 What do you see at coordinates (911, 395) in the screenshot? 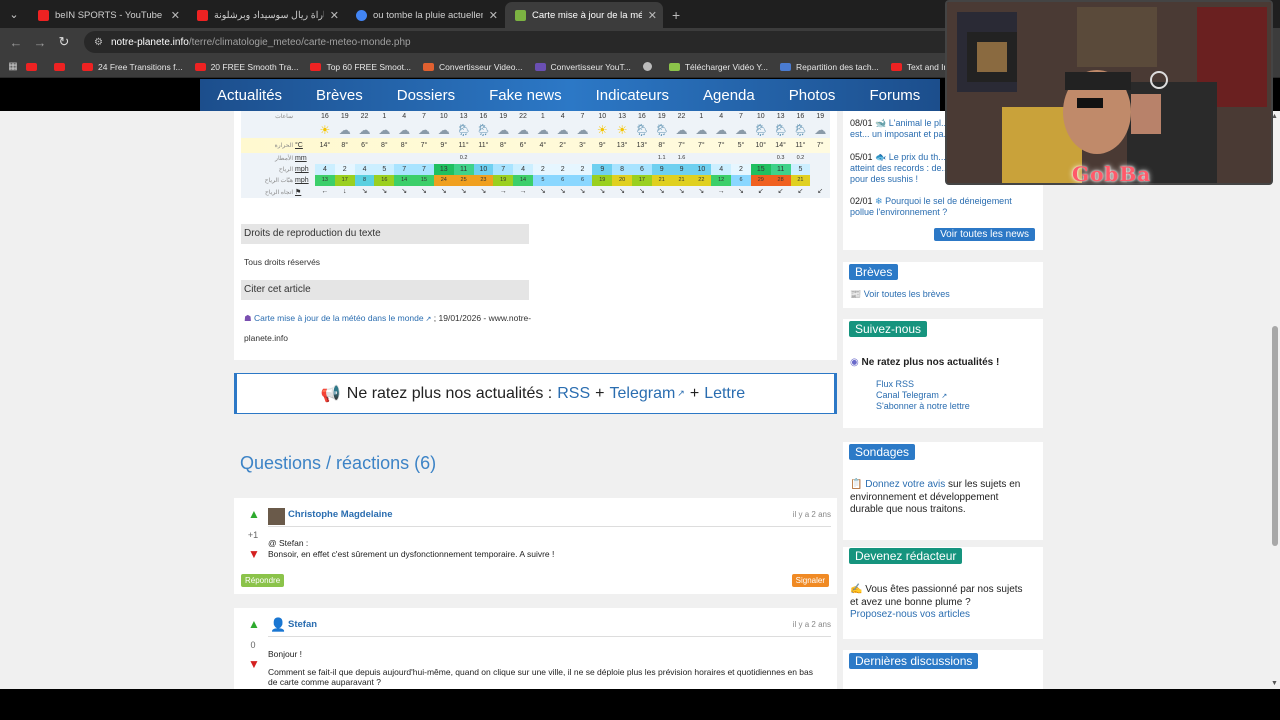
I see `telegram-link: Canal Telegram ↗` at bounding box center [911, 395].